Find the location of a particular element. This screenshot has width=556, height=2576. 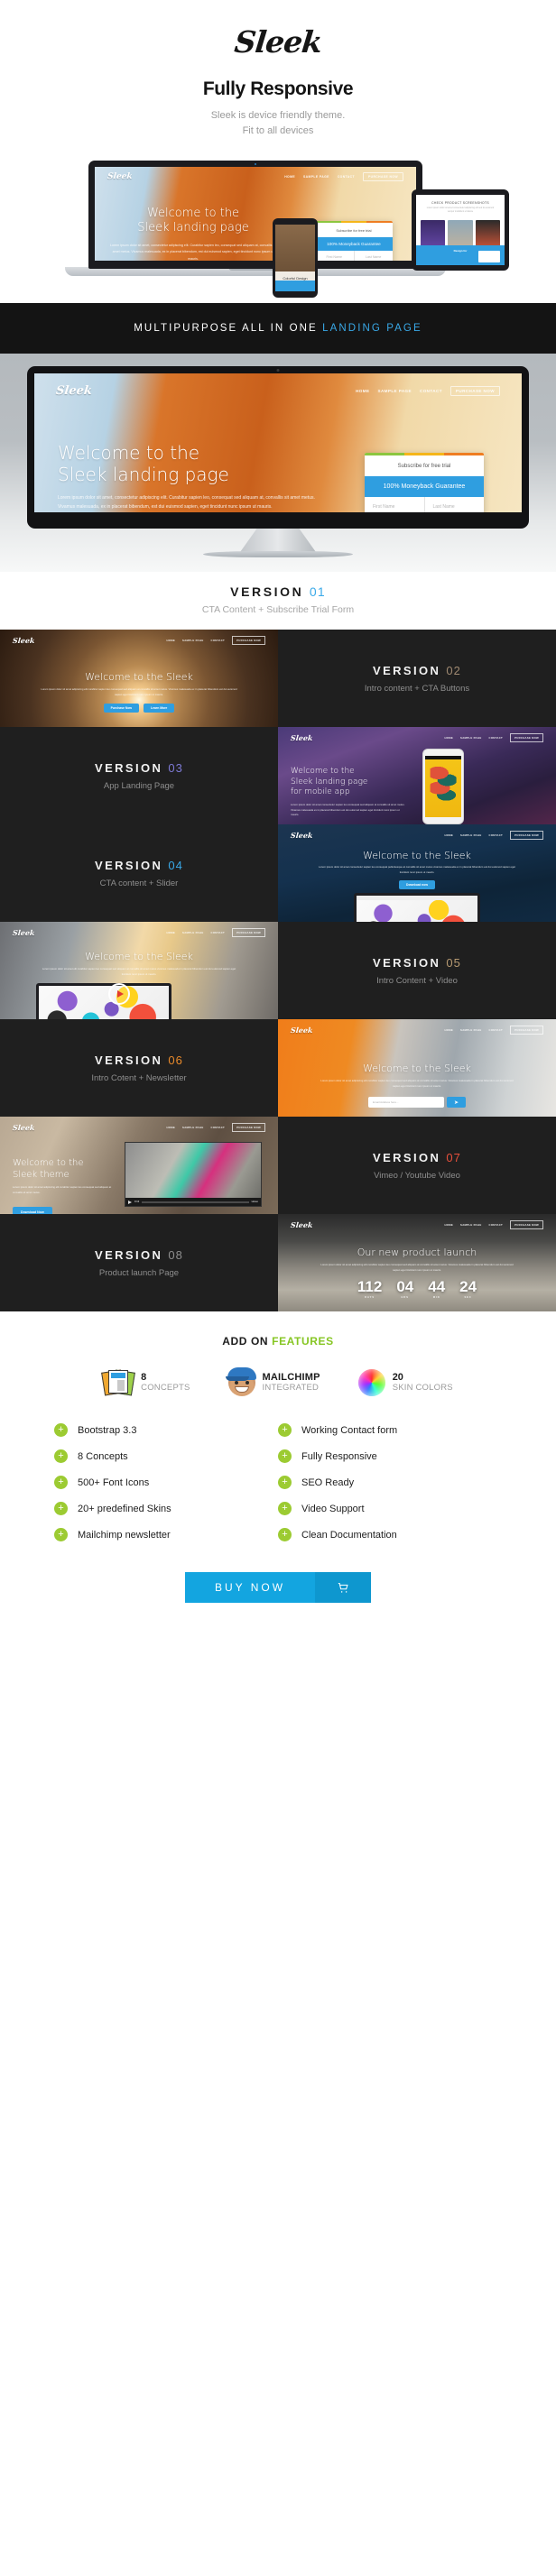

imac-headline-line-2: Sleek landing page is located at coordinates (143, 475).